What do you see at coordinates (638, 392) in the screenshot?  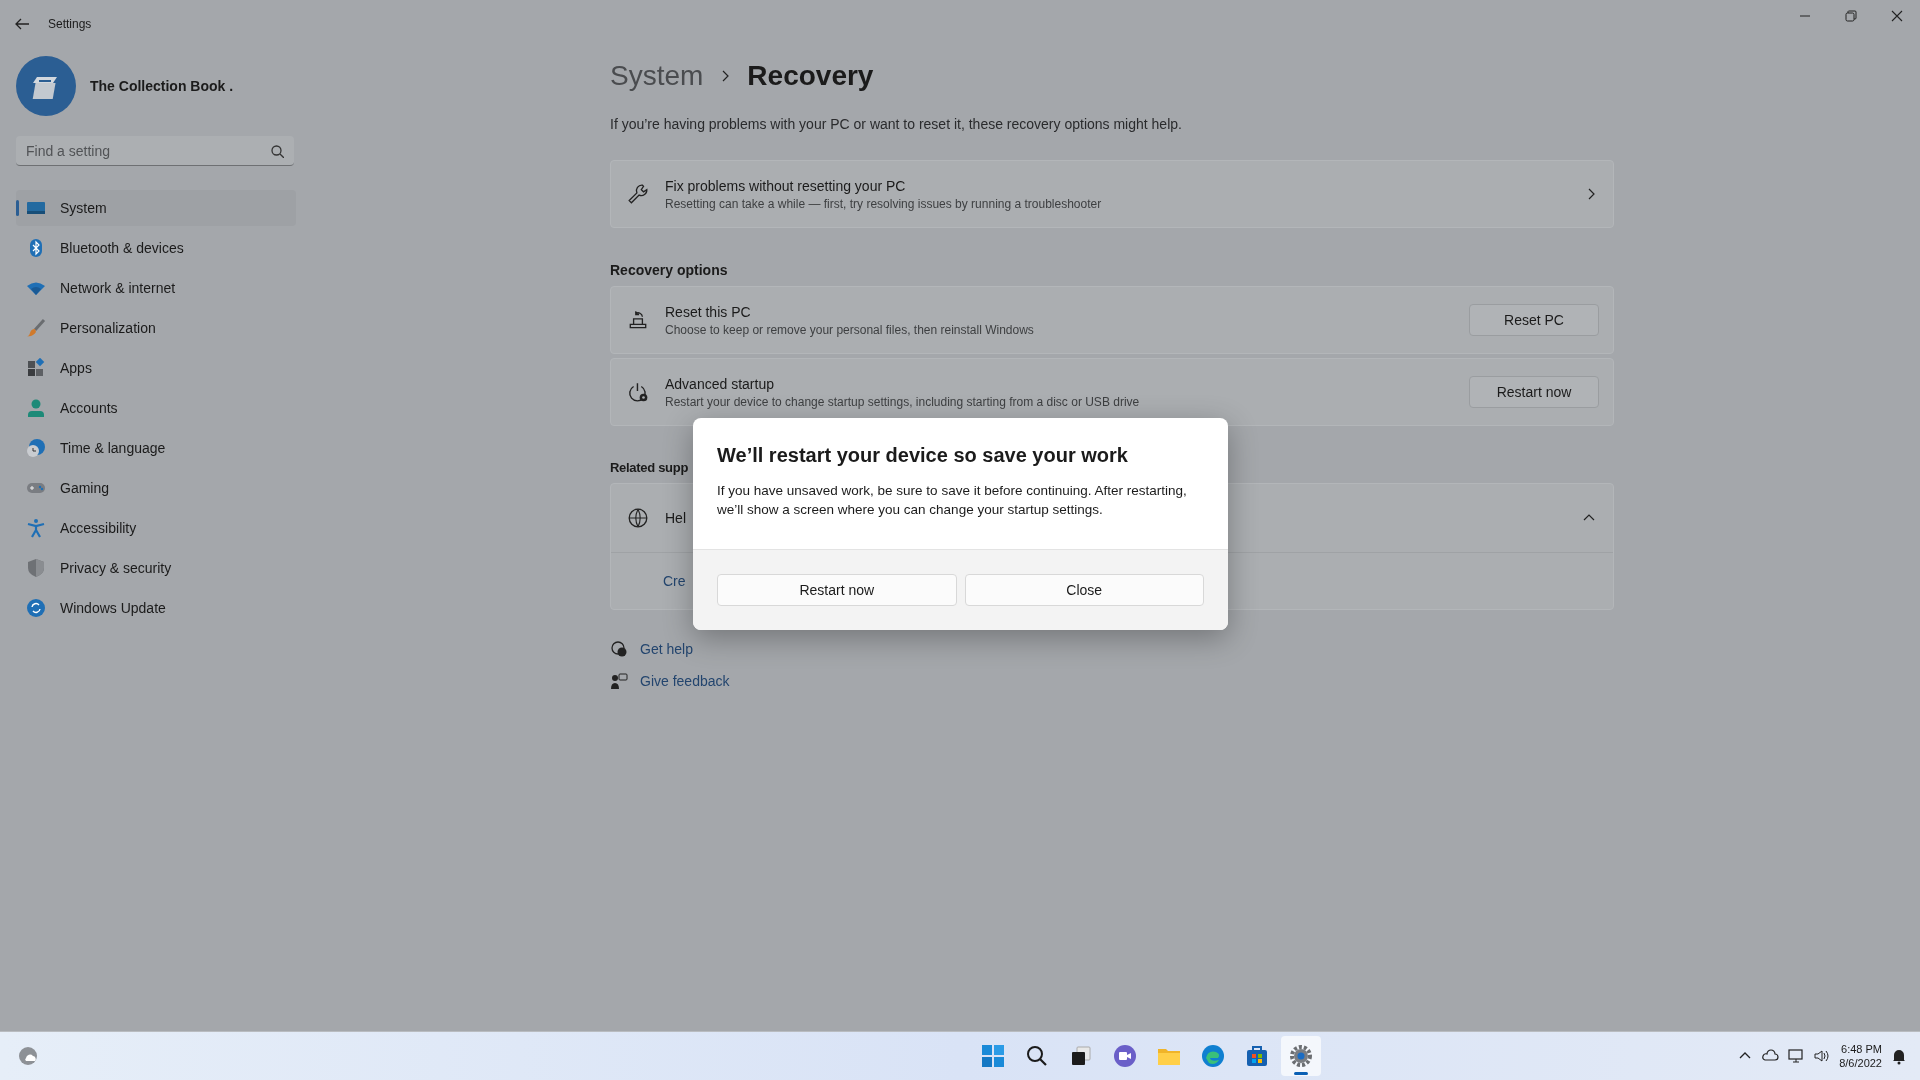 I see `power-gear-icon` at bounding box center [638, 392].